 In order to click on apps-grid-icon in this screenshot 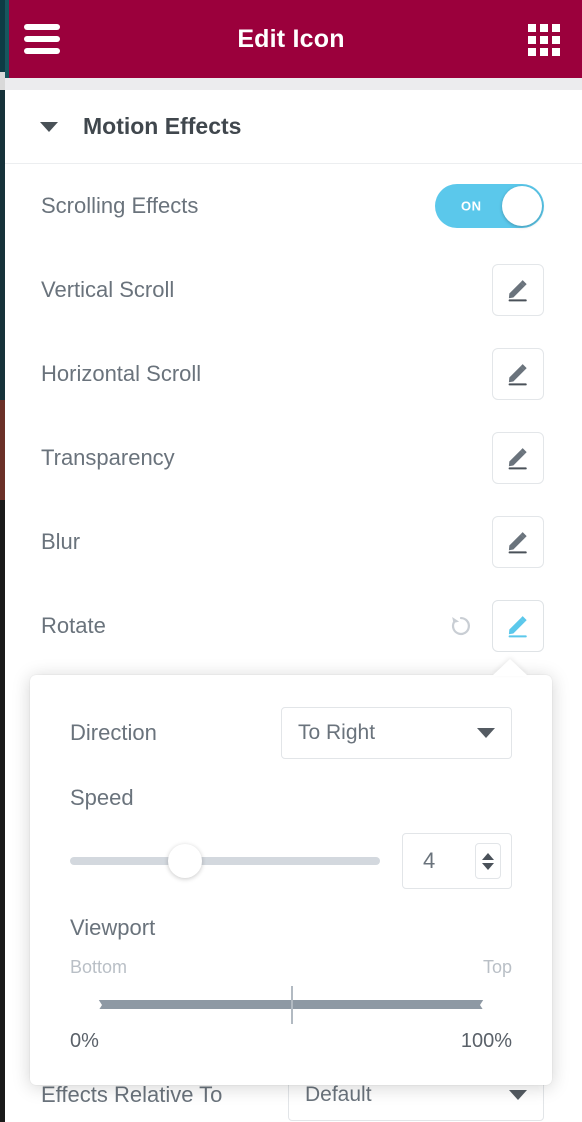, I will do `click(544, 40)`.